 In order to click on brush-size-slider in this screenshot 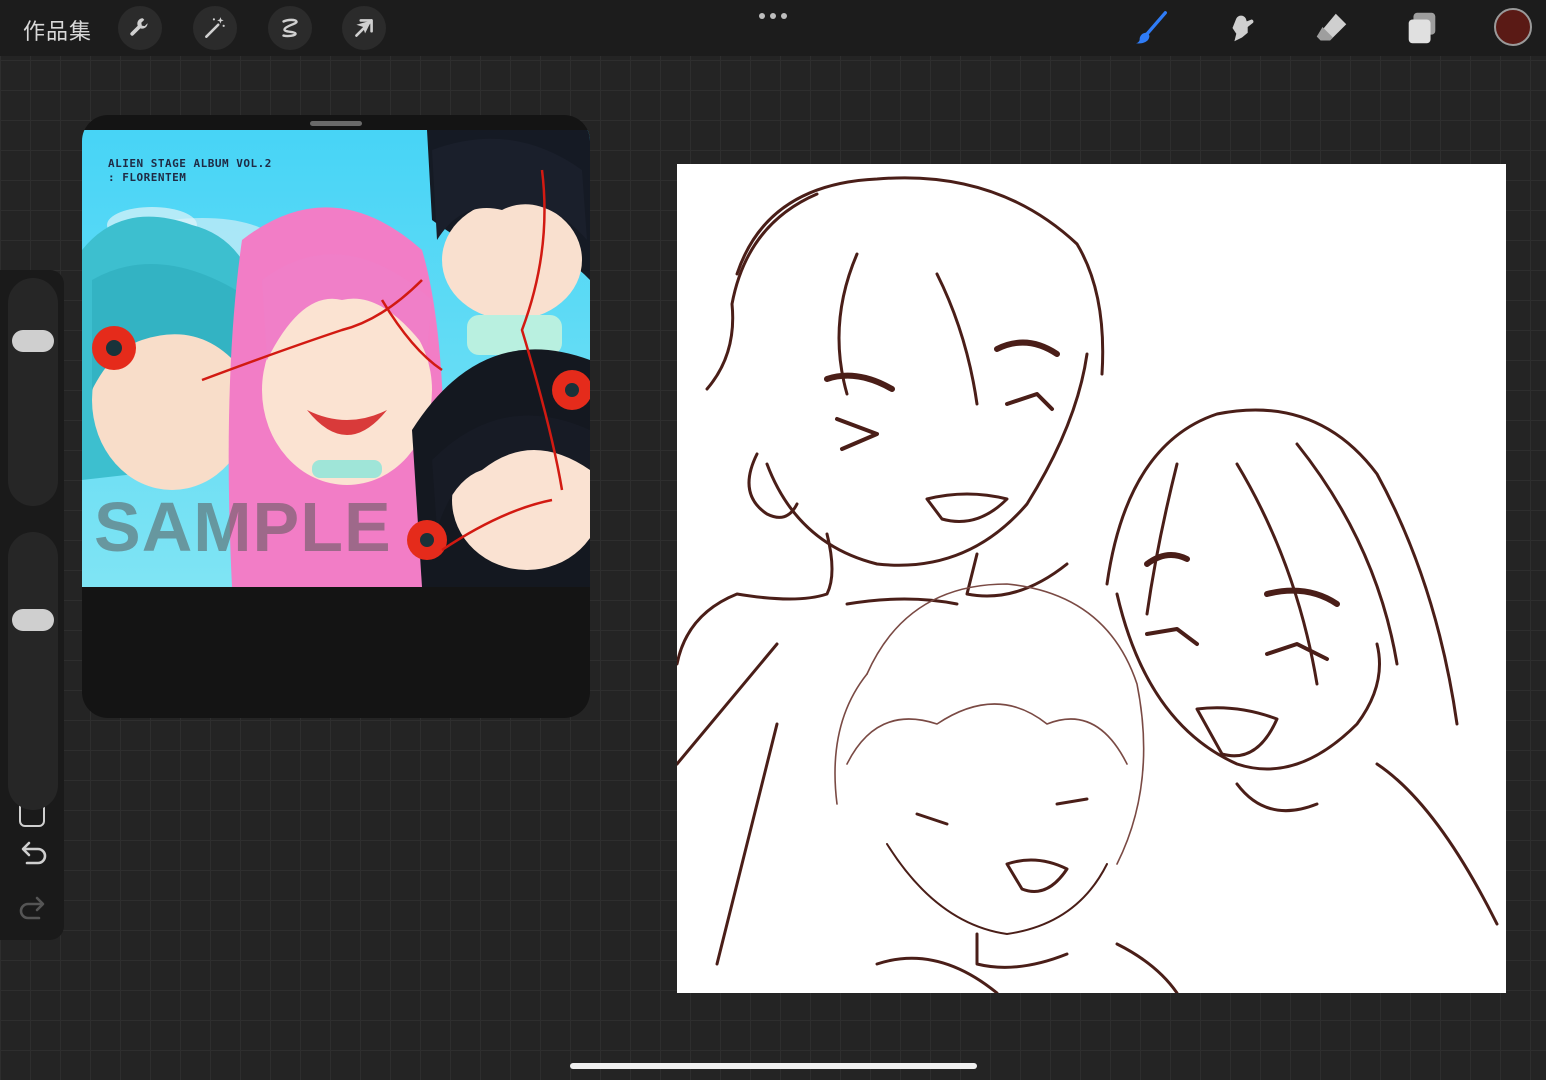, I will do `click(33, 392)`.